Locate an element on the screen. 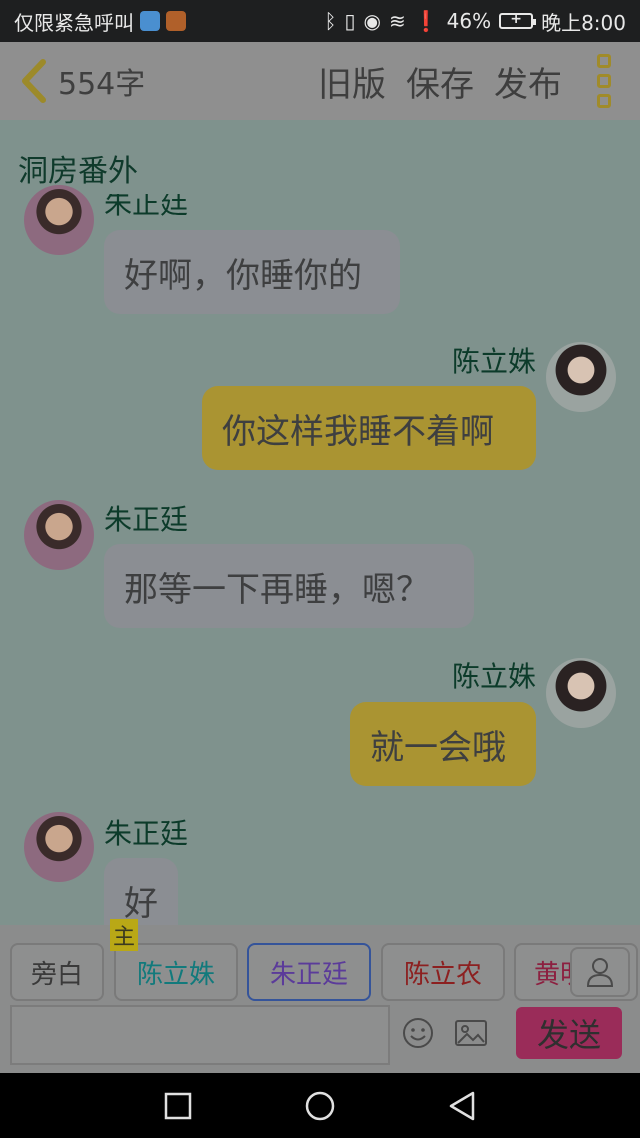 This screenshot has height=1138, width=640. role-label: 陈立姝 is located at coordinates (175, 974).